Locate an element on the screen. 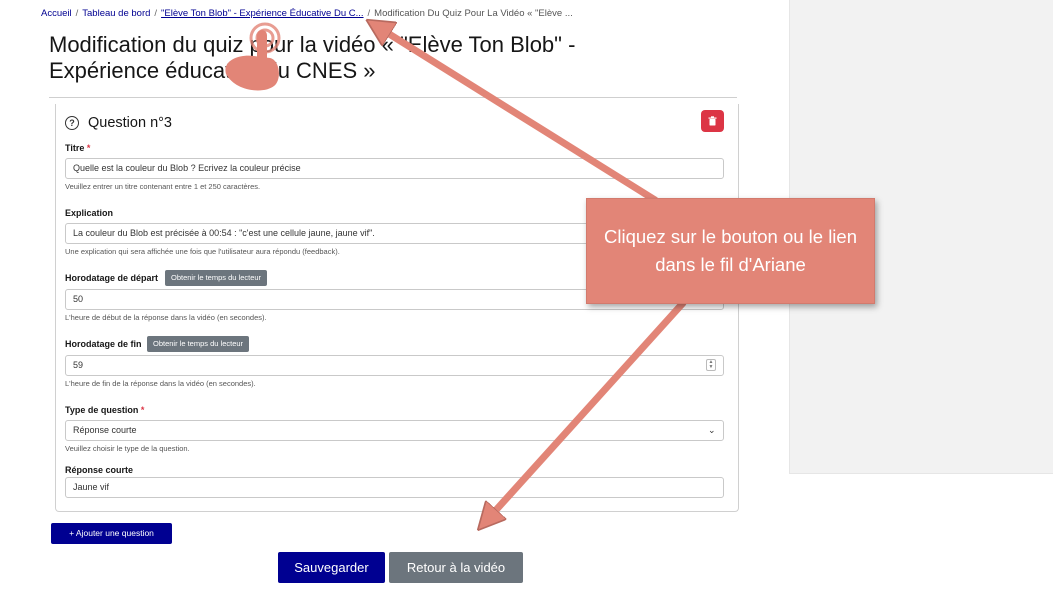 This screenshot has width=1058, height=595. question-header: ? Question n°3 is located at coordinates (118, 123).